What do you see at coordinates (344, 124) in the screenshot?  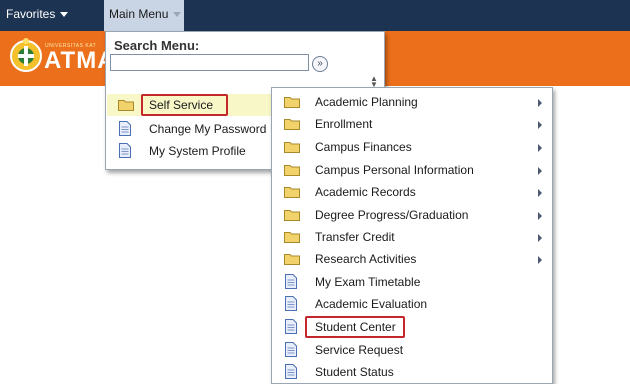 I see `submenu-item-label: Enrollment` at bounding box center [344, 124].